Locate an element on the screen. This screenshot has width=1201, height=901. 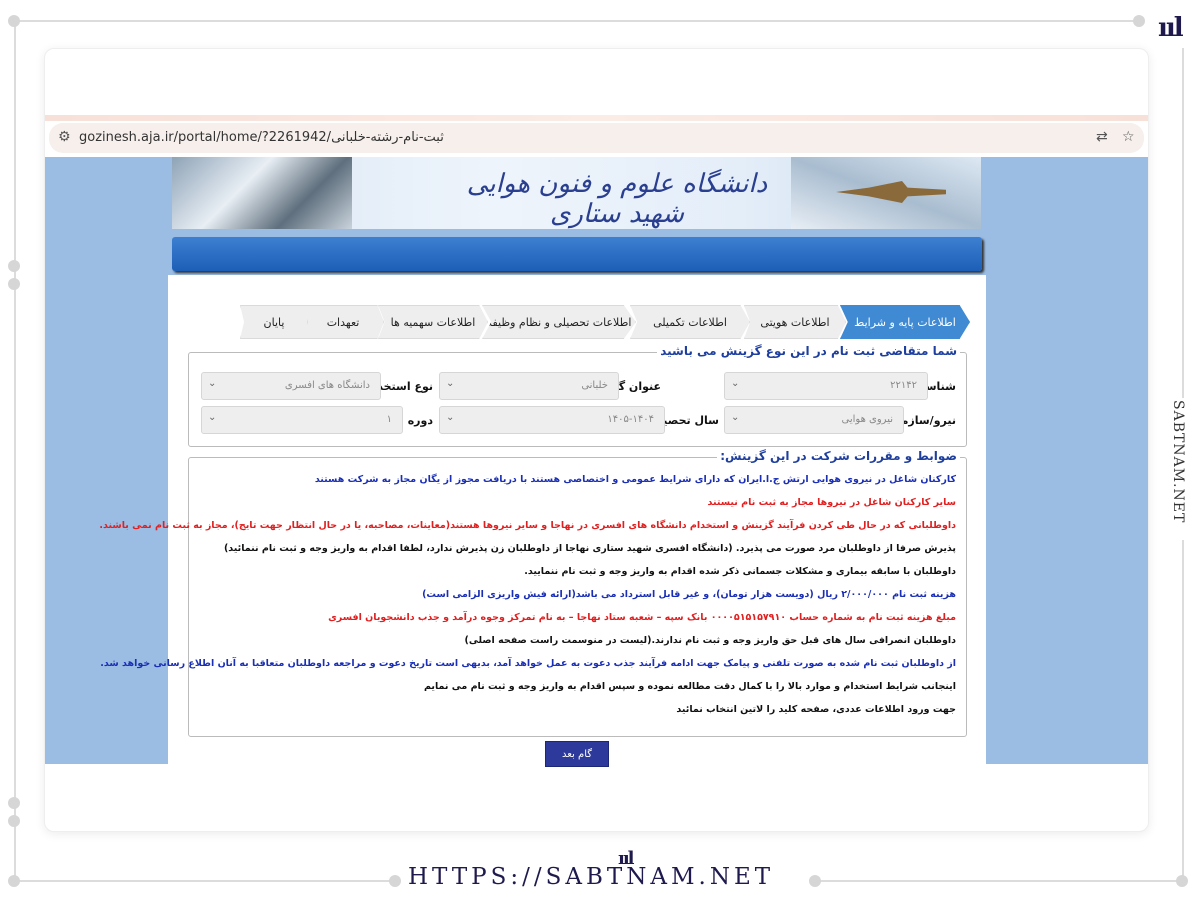
fighter-jet-icon is located at coordinates (891, 192).